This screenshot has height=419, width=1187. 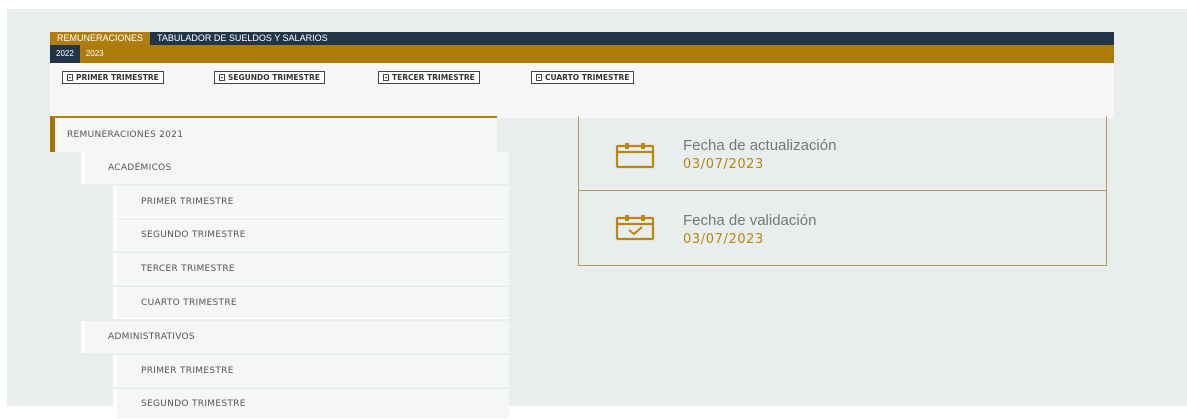 I want to click on year-bar: 2022 2023, so click(x=582, y=54).